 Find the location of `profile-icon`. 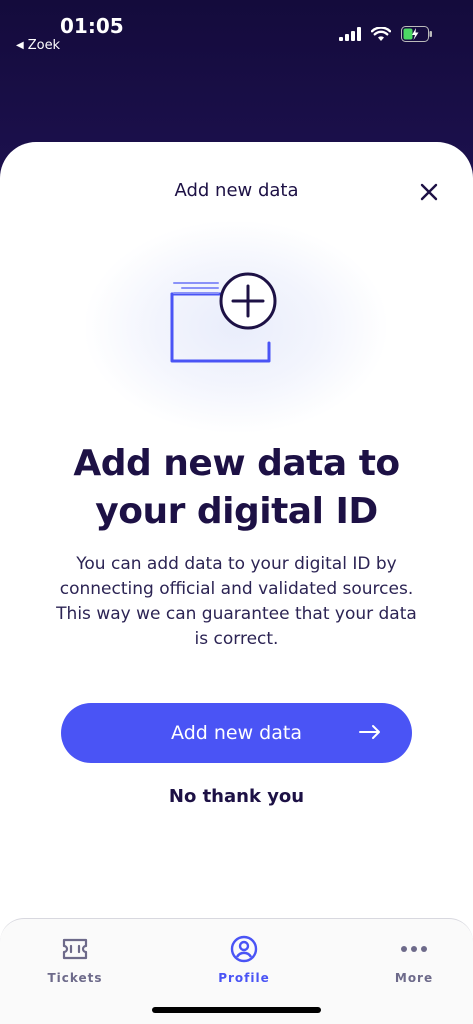

profile-icon is located at coordinates (244, 949).